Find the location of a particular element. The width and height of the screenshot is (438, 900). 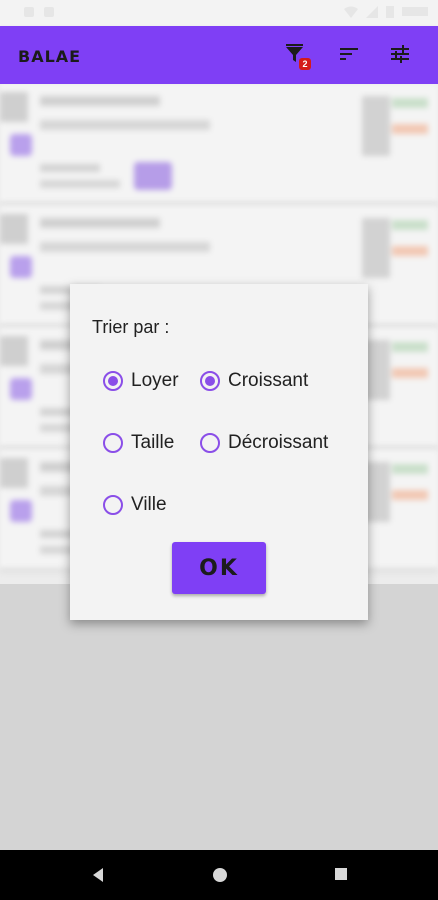

app-bar: BALAE 2 is located at coordinates (219, 55).